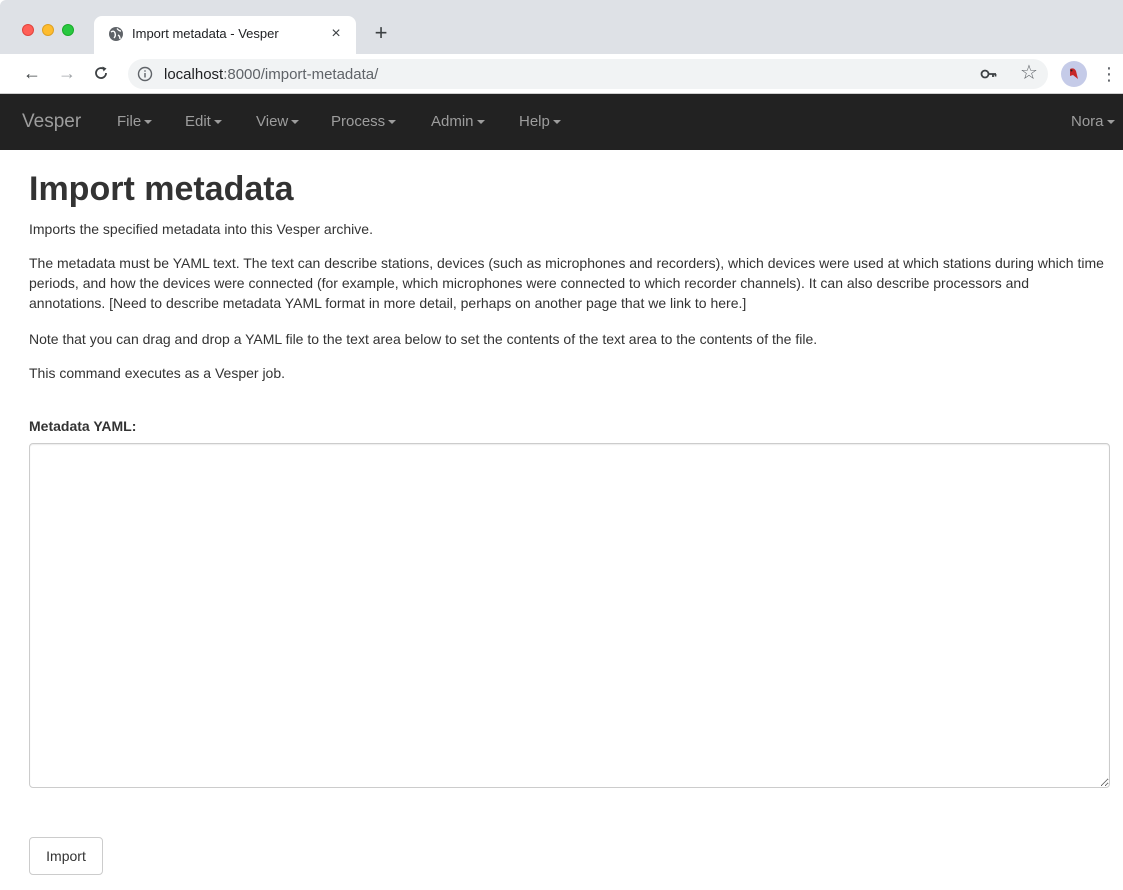  Describe the element at coordinates (1074, 74) in the screenshot. I see `profile-avatar-icon` at that location.